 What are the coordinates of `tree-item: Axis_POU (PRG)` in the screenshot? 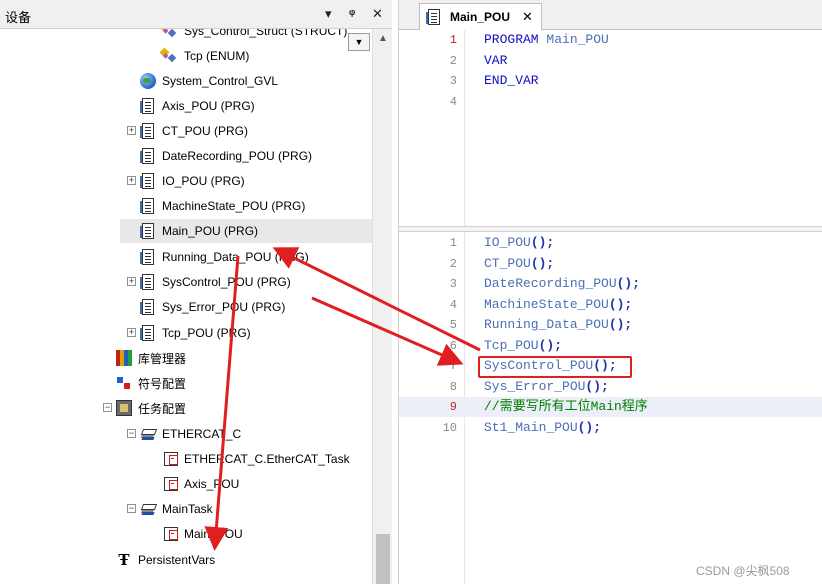 It's located at (197, 106).